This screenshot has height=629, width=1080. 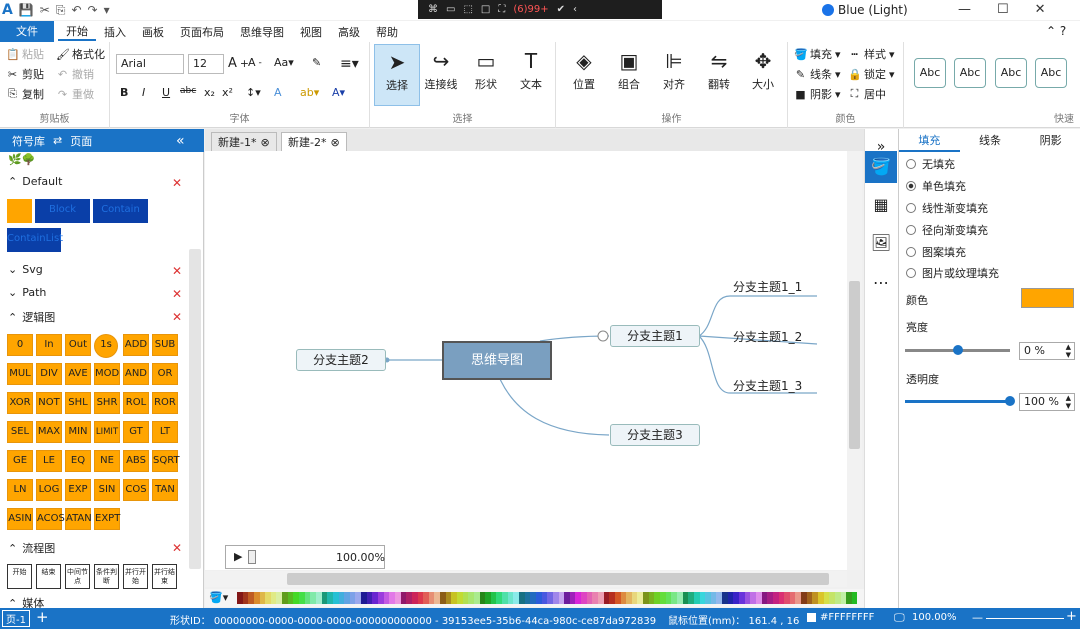 I want to click on image-icon: 🖼, so click(x=881, y=243).